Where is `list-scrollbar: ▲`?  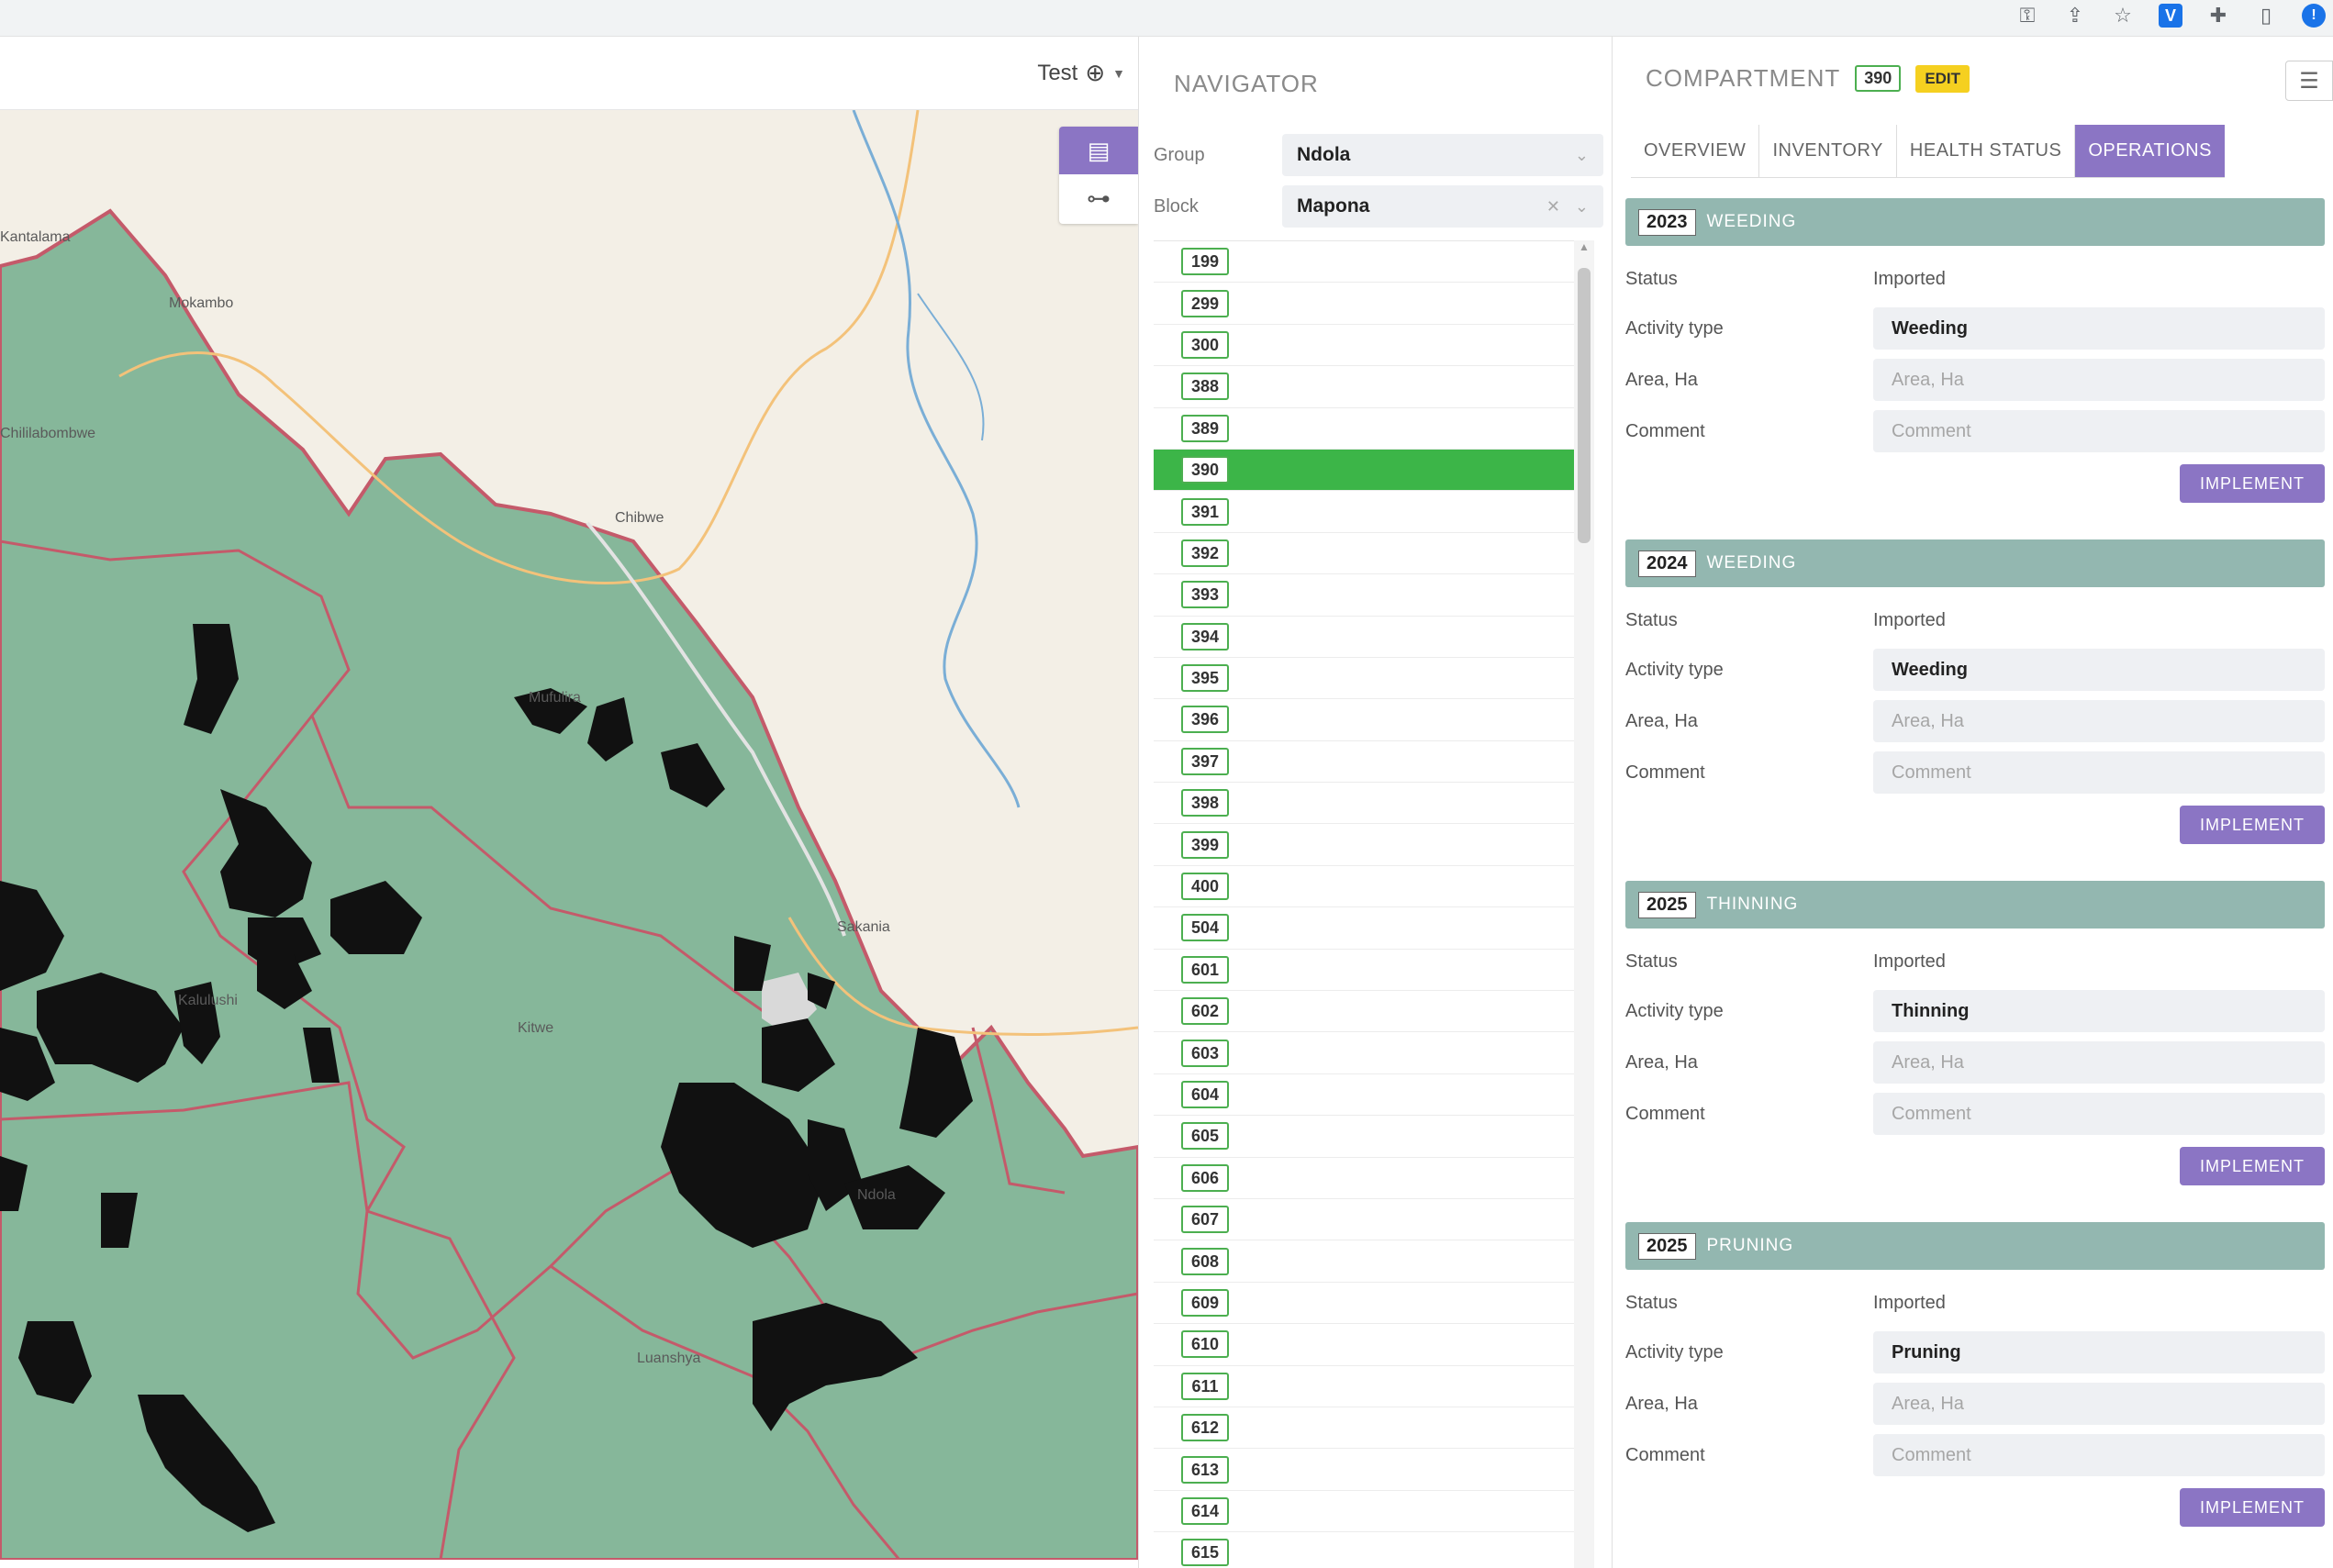
list-scrollbar: ▲ is located at coordinates (1584, 904).